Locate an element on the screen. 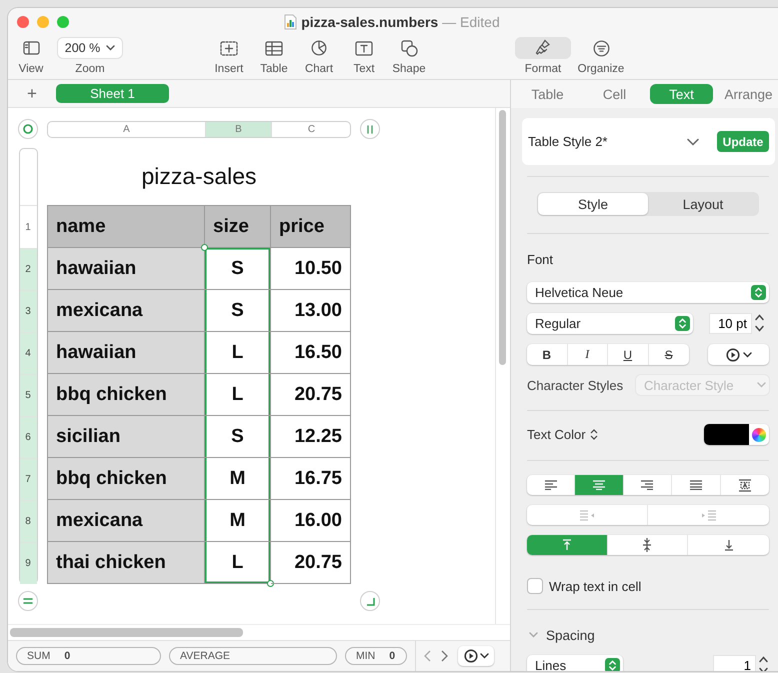 Image resolution: width=778 pixels, height=673 pixels. align-center-icon is located at coordinates (599, 485).